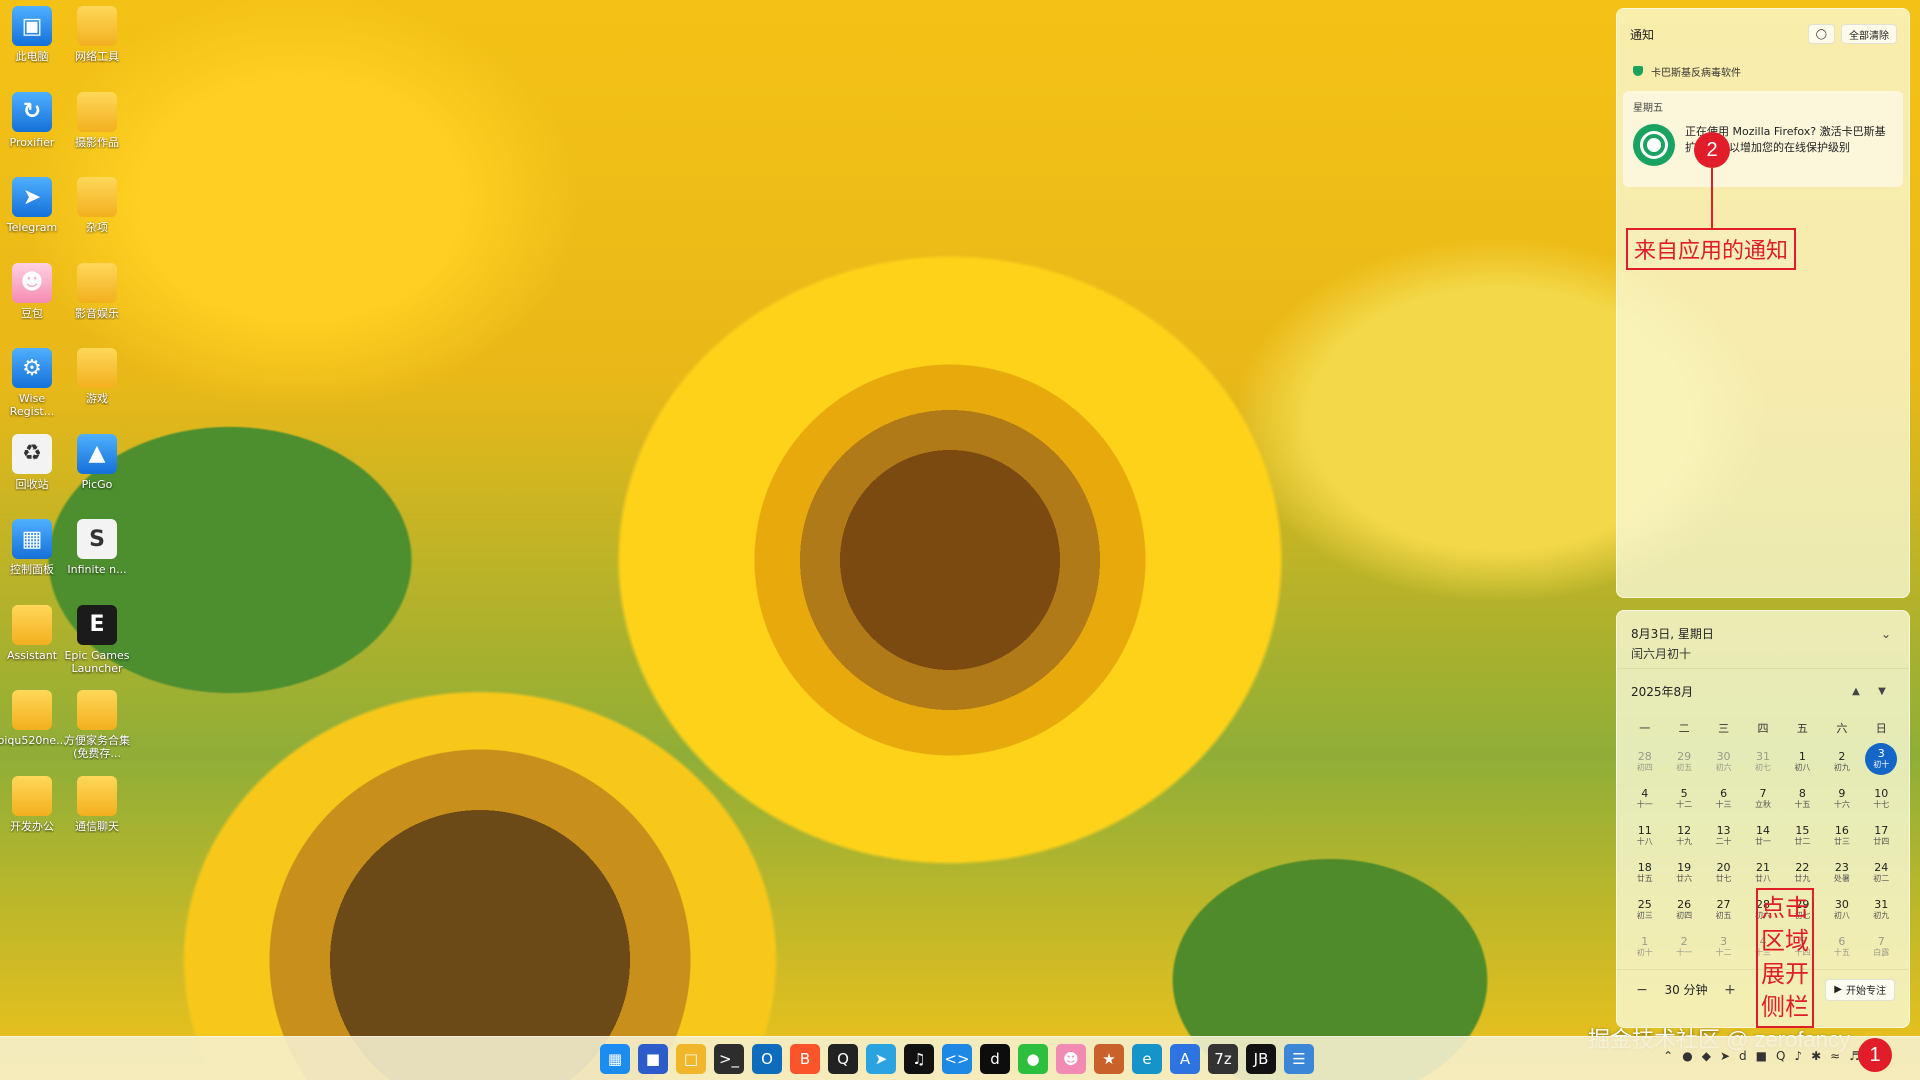 This screenshot has height=1080, width=1920. Describe the element at coordinates (1869, 34) in the screenshot. I see `clear-all-button: 全部清除` at that location.